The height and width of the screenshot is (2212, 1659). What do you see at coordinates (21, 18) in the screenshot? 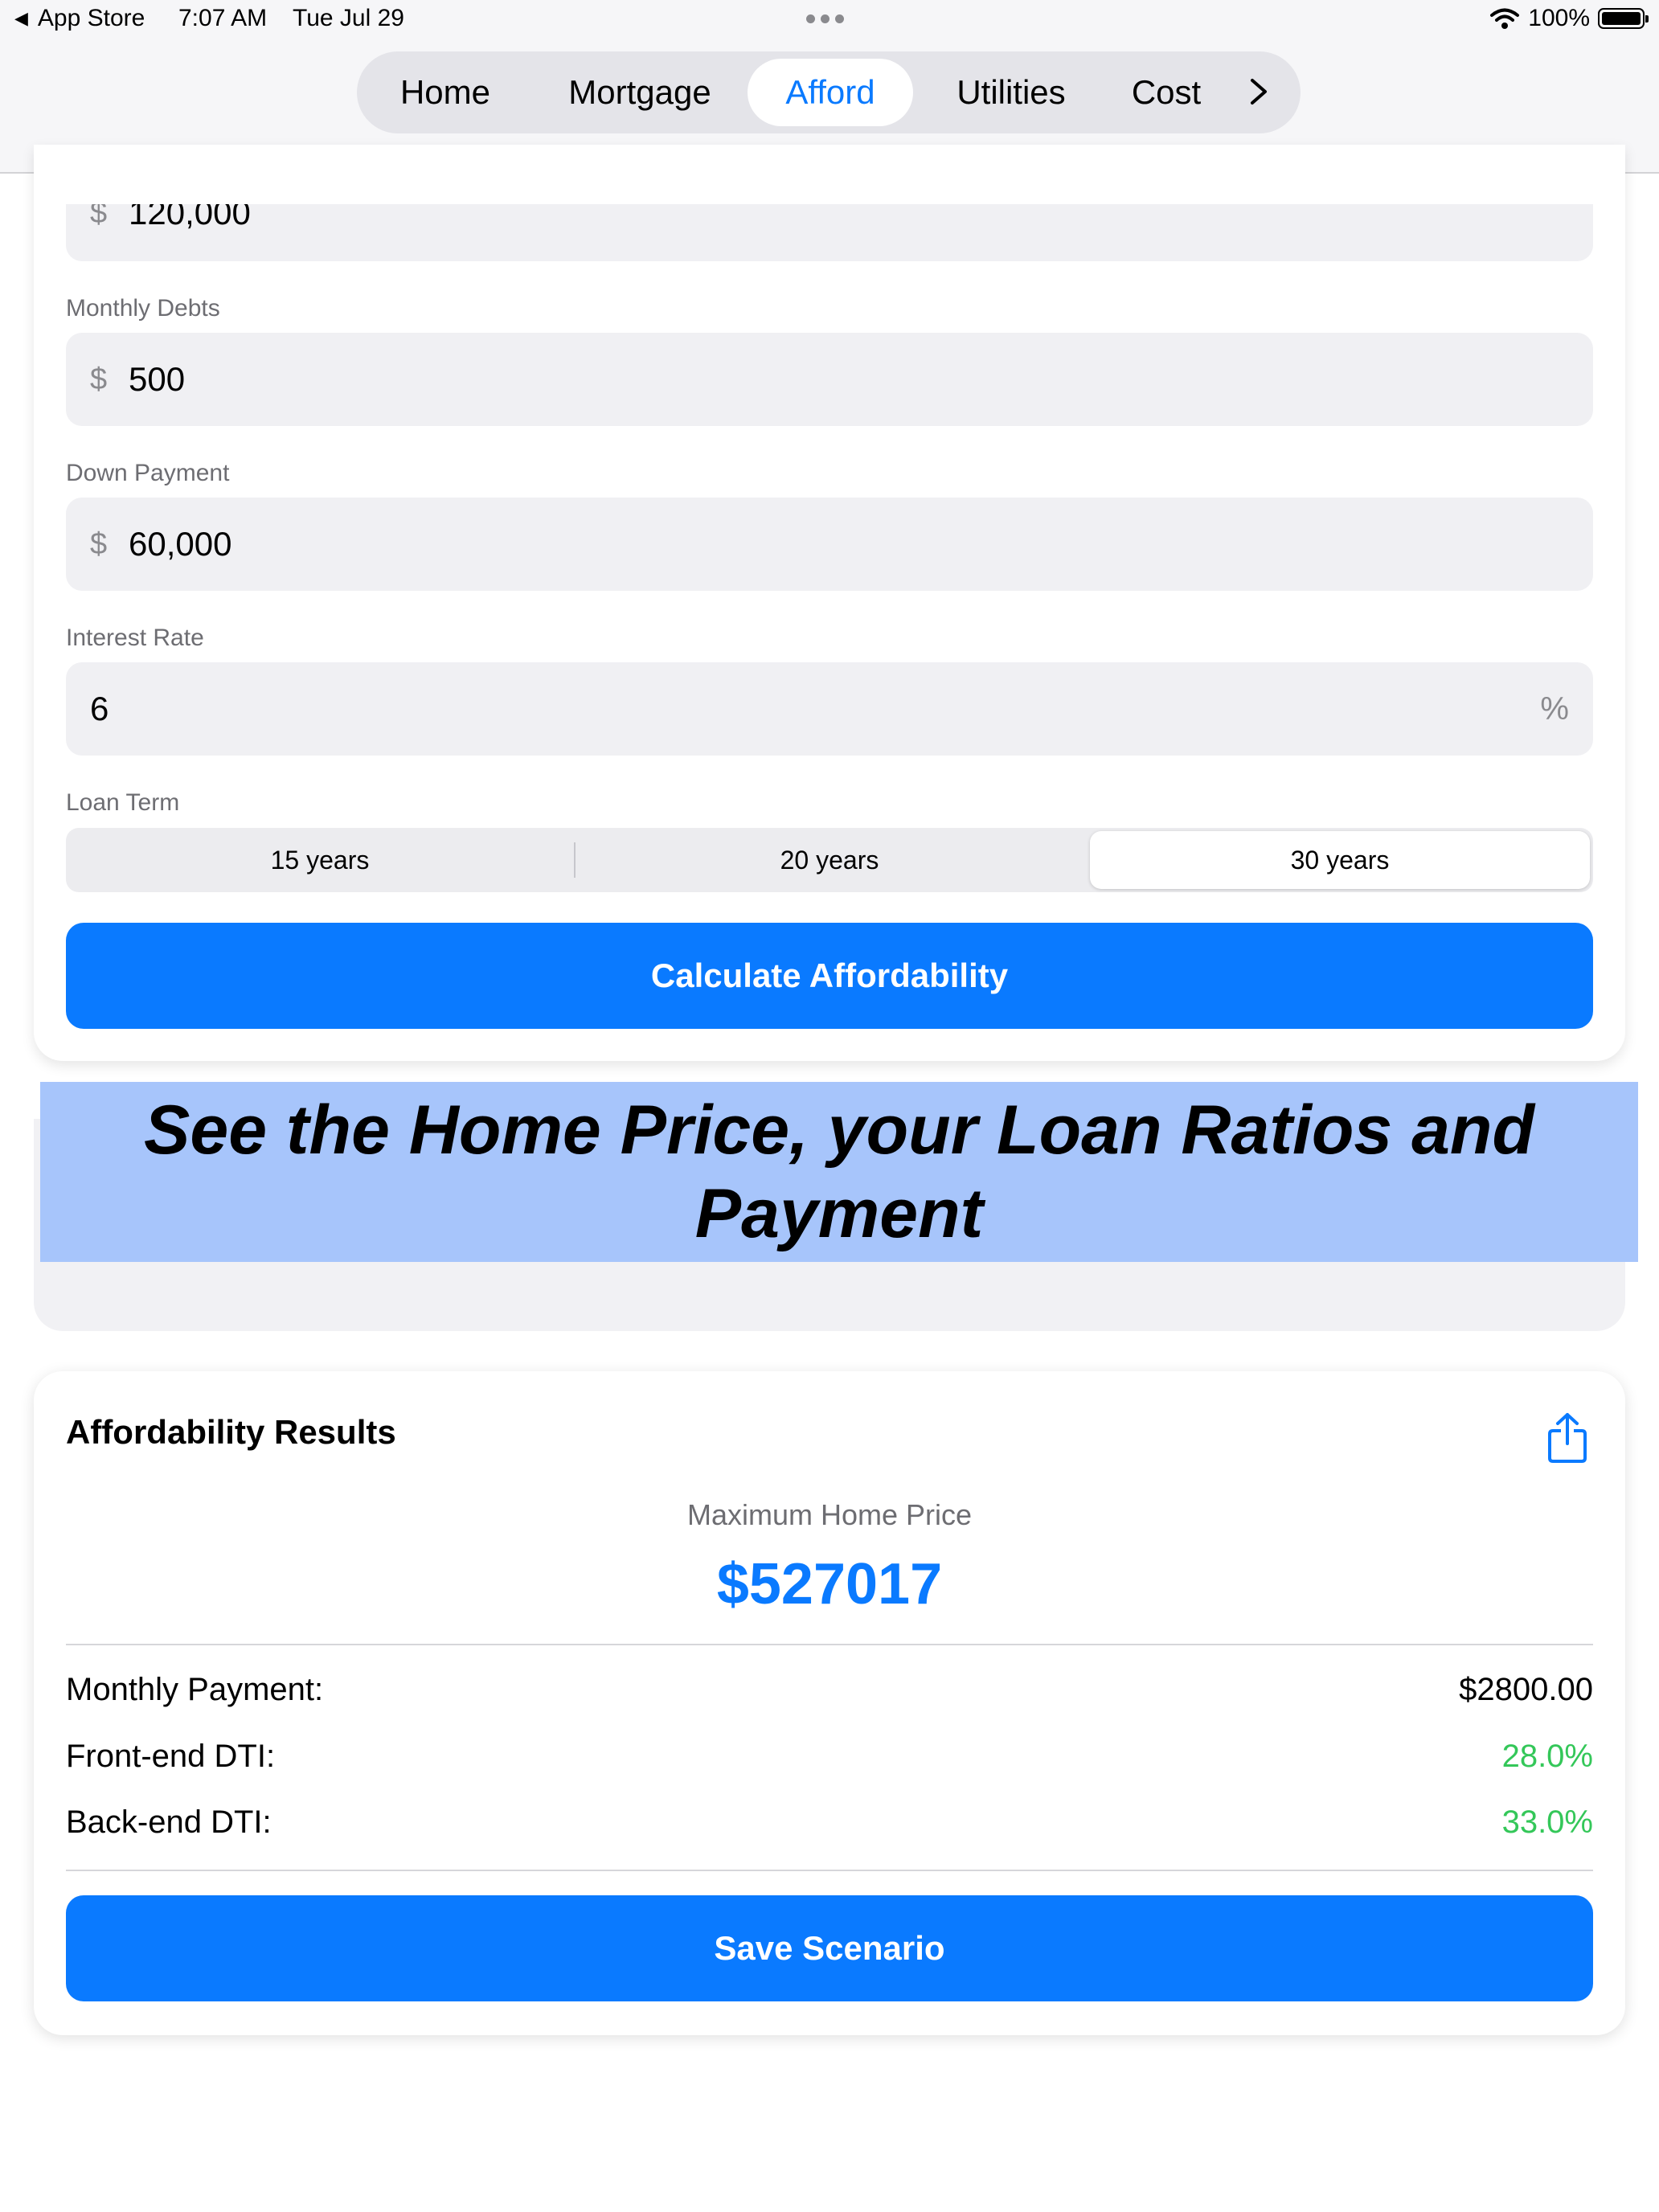
I see `back-triangle-icon: ◀` at bounding box center [21, 18].